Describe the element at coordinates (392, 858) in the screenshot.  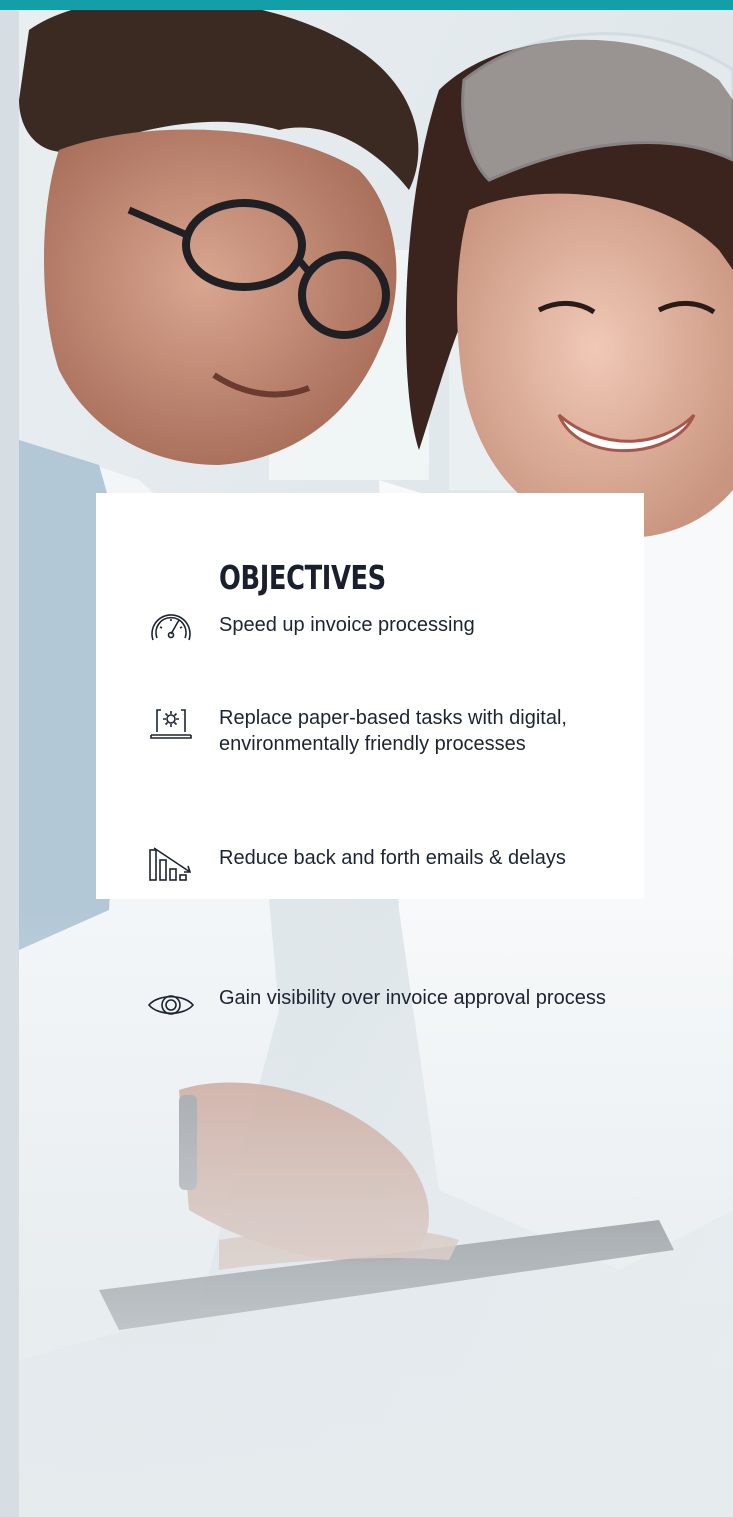
I see `objective-text: Reduce back and forth emails & delays` at that location.